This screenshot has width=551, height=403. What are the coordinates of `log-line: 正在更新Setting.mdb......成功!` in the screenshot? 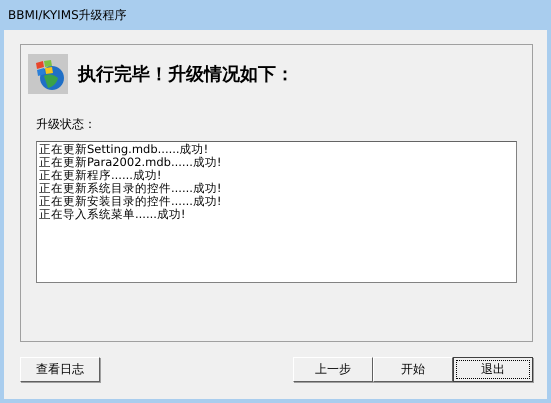 It's located at (124, 149).